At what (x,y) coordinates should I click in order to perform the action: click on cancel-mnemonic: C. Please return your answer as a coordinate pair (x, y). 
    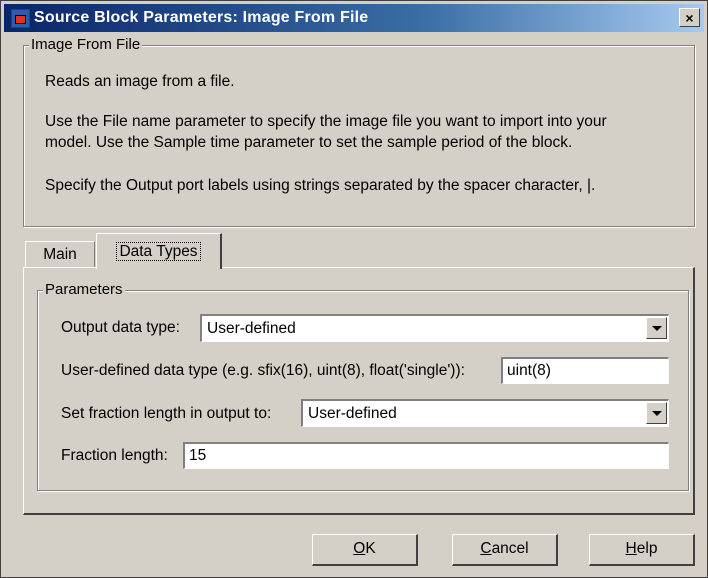
    Looking at the image, I should click on (486, 548).